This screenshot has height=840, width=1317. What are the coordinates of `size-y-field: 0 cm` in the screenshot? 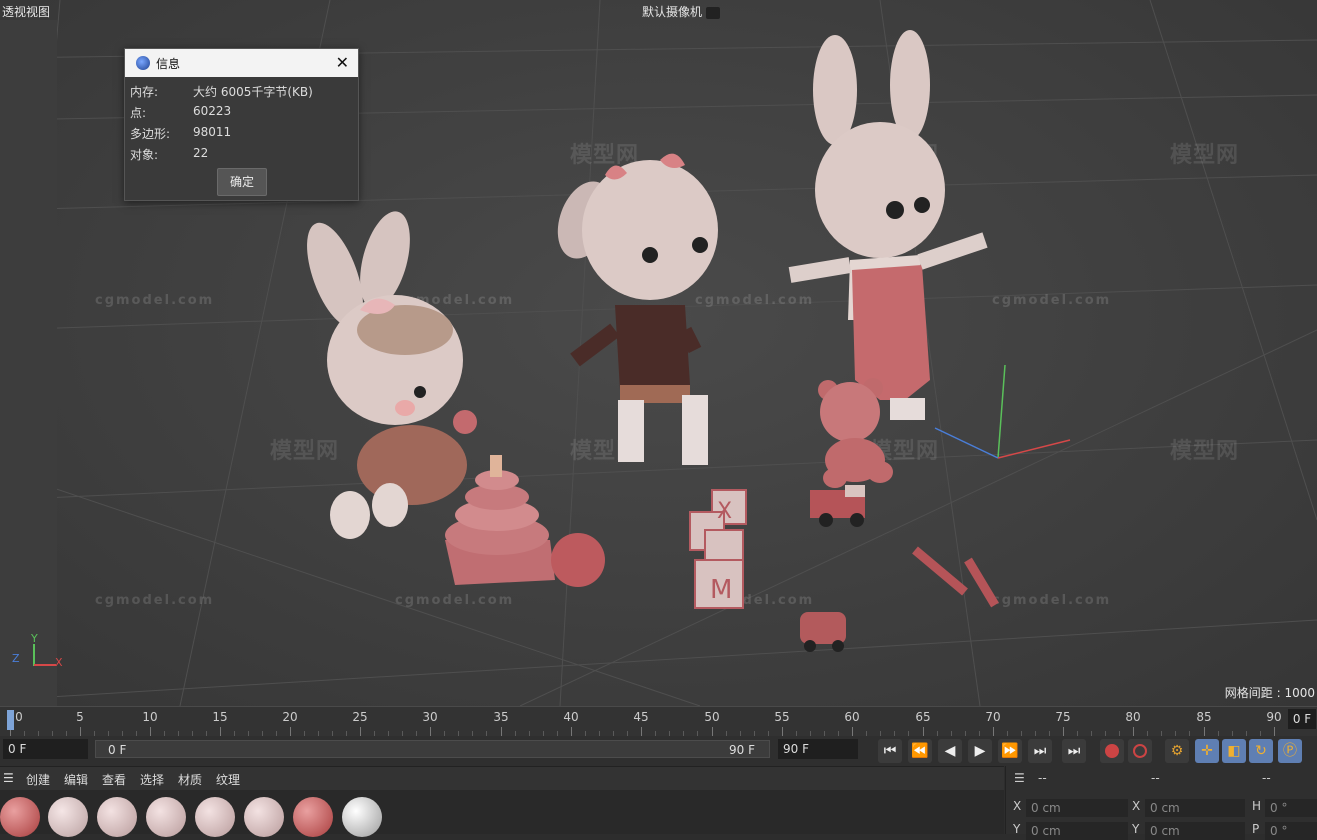 It's located at (1195, 831).